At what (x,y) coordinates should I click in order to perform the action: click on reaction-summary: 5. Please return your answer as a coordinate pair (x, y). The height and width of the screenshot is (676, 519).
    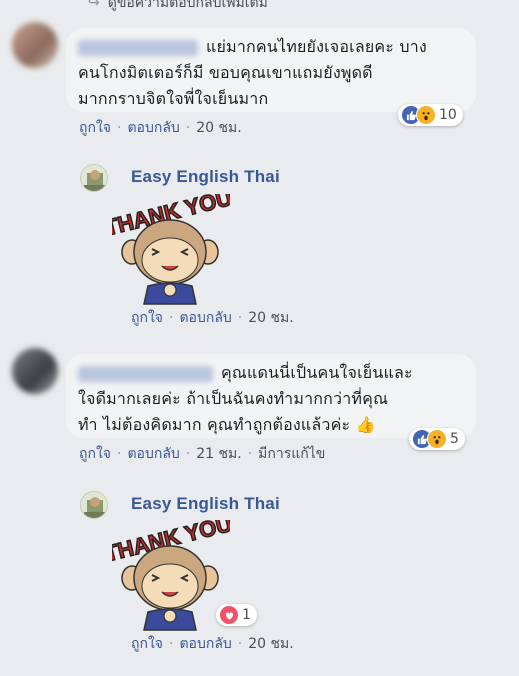
    Looking at the image, I should click on (437, 439).